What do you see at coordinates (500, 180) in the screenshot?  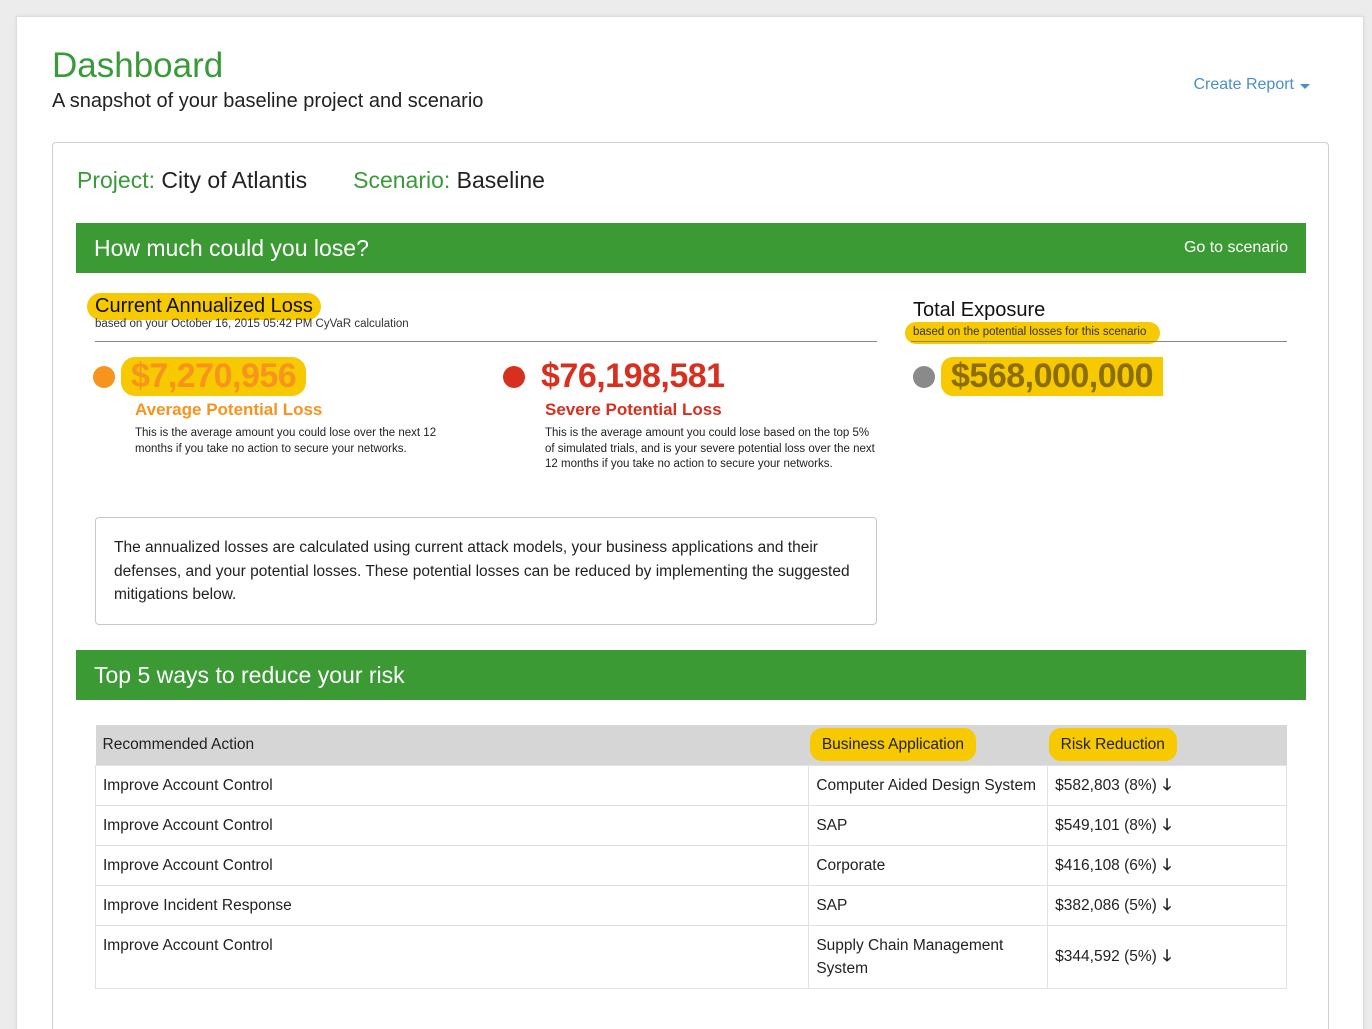 I see `scenario-value: Baseline` at bounding box center [500, 180].